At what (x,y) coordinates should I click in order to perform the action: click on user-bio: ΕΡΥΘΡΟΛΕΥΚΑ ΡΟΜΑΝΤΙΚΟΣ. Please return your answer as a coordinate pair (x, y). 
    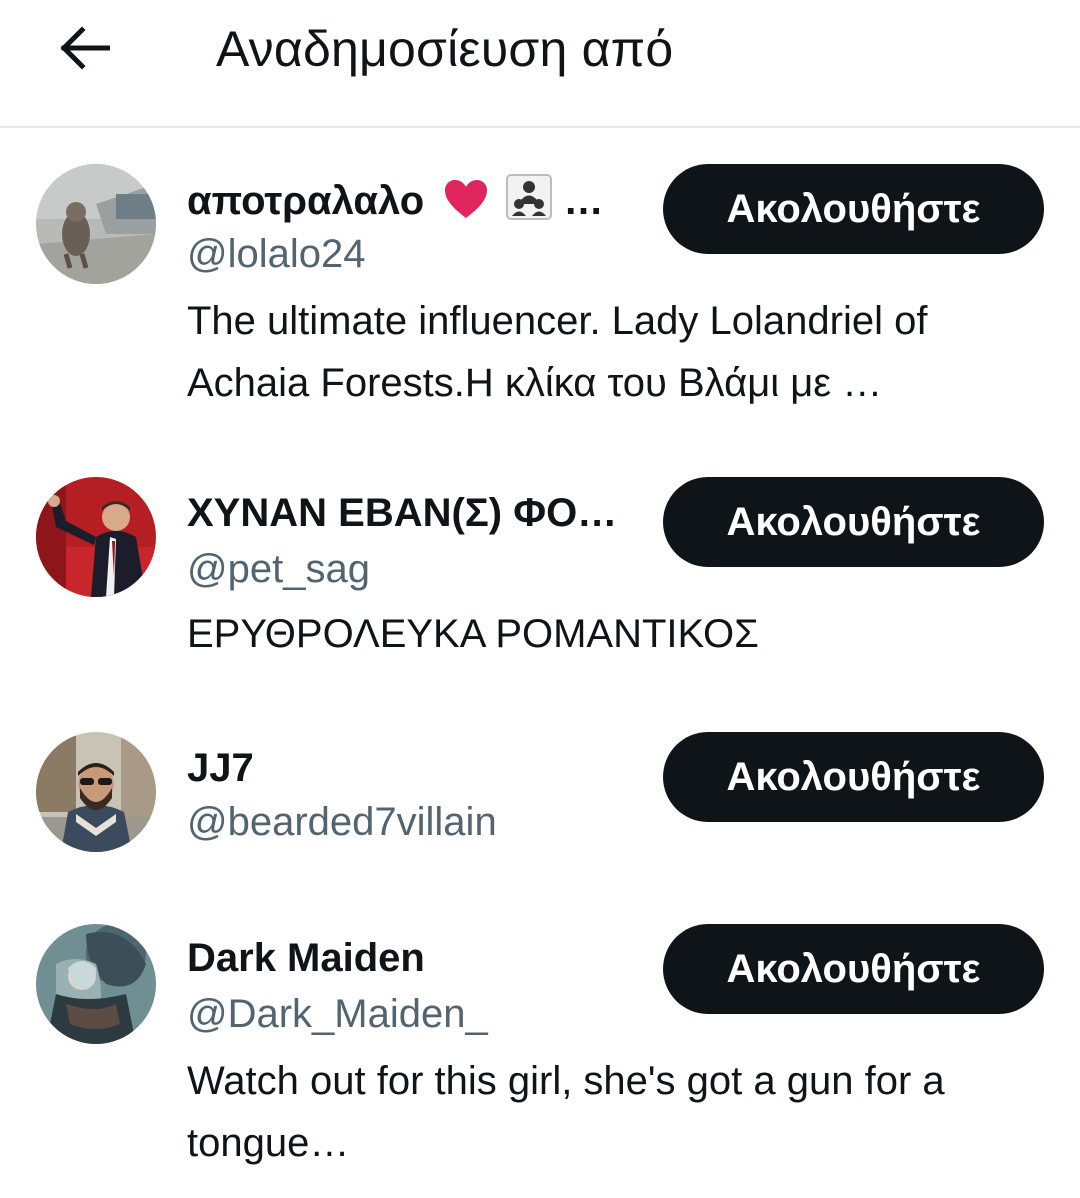
    Looking at the image, I should click on (473, 634).